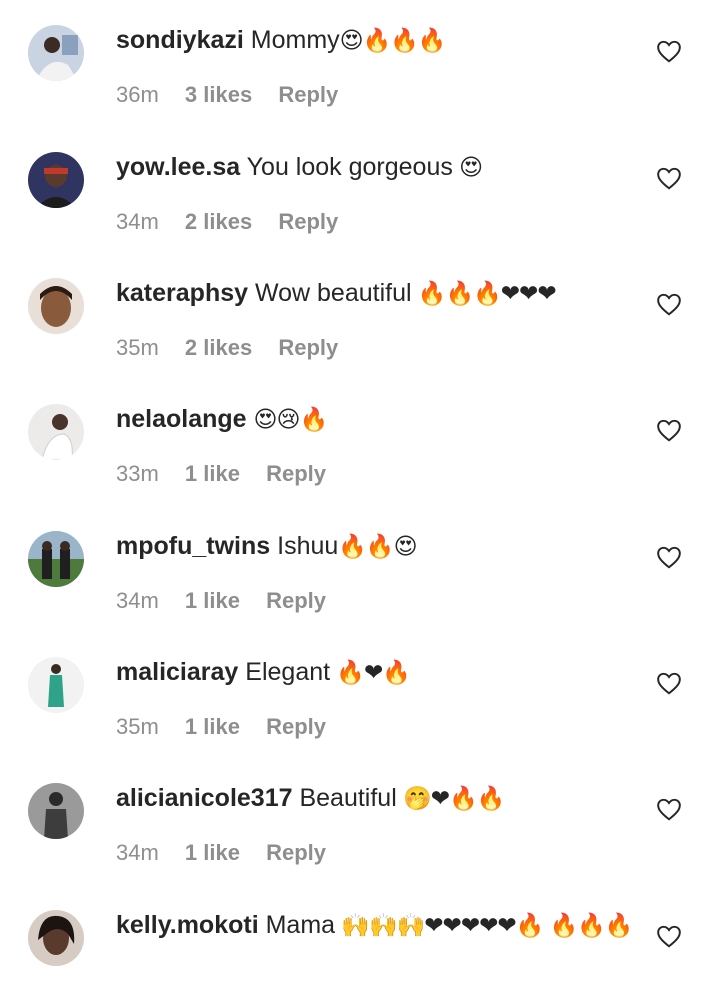 This screenshot has width=720, height=990. What do you see at coordinates (177, 672) in the screenshot?
I see `username: maliciaray` at bounding box center [177, 672].